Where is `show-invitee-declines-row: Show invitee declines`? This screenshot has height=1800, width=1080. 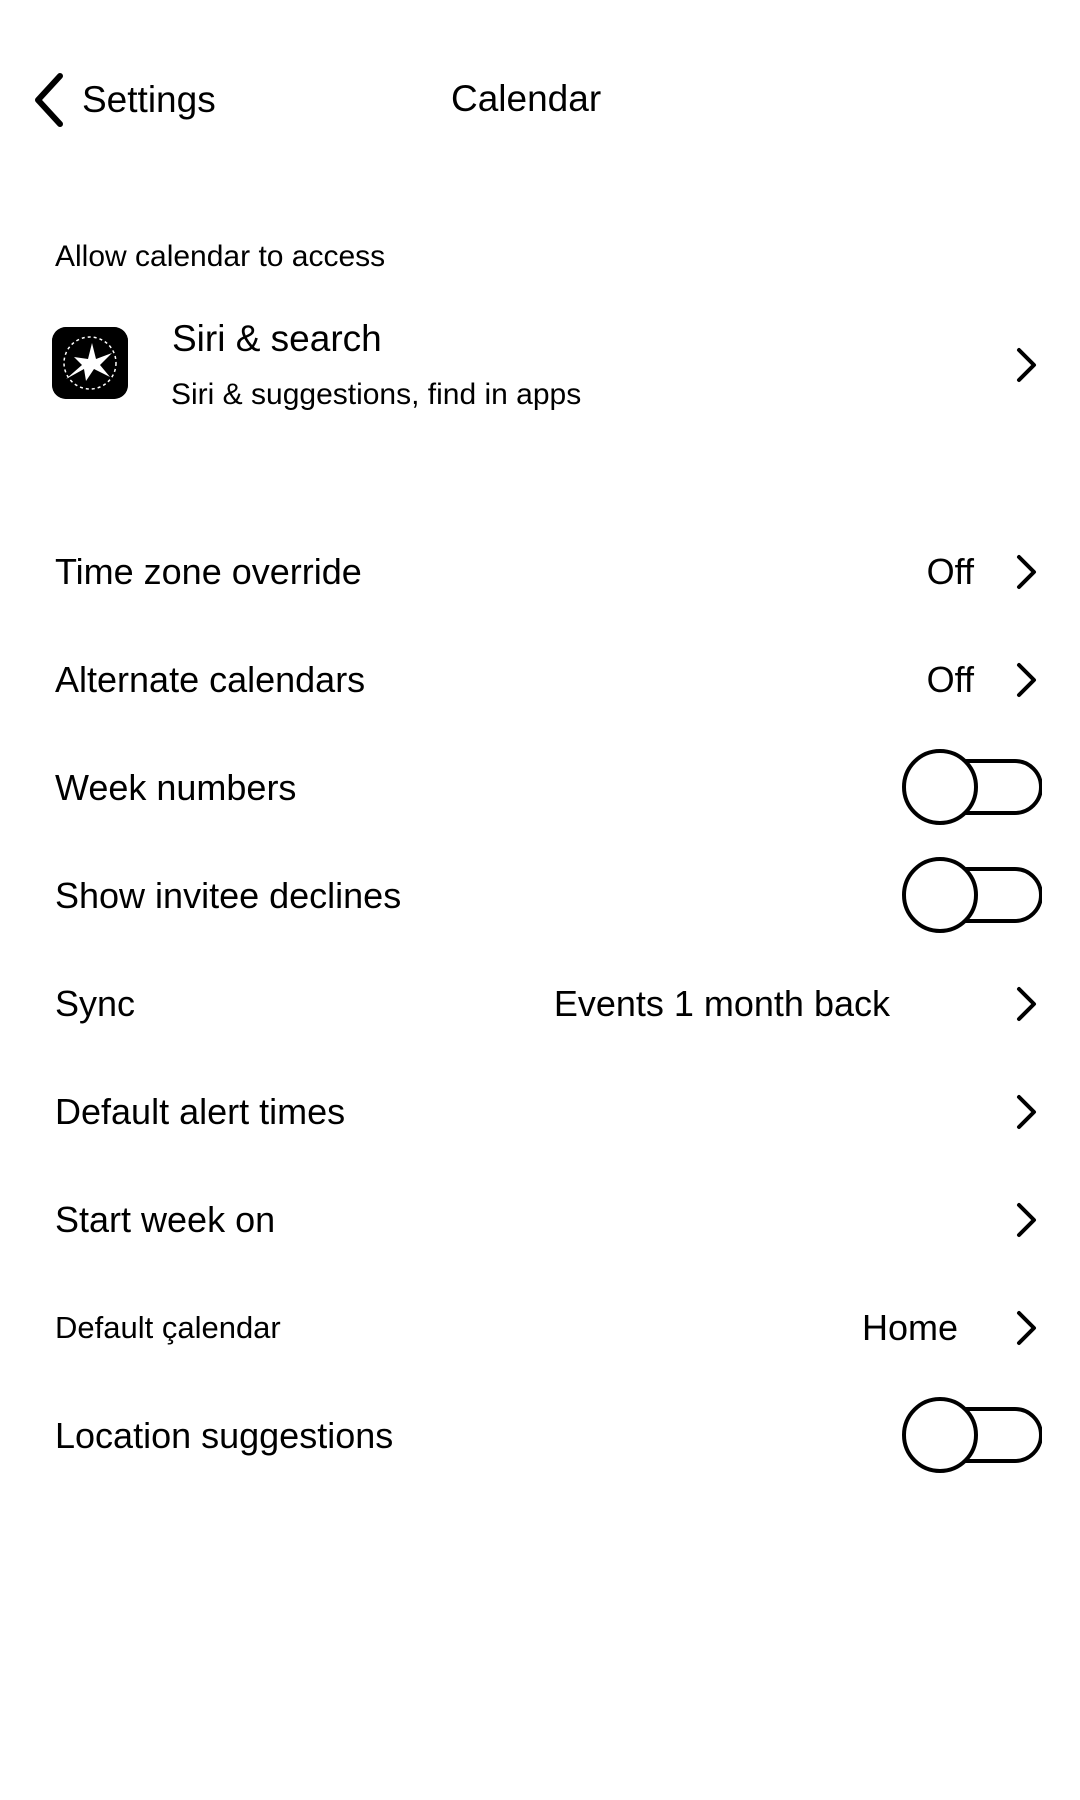
show-invitee-declines-row: Show invitee declines is located at coordinates (540, 896).